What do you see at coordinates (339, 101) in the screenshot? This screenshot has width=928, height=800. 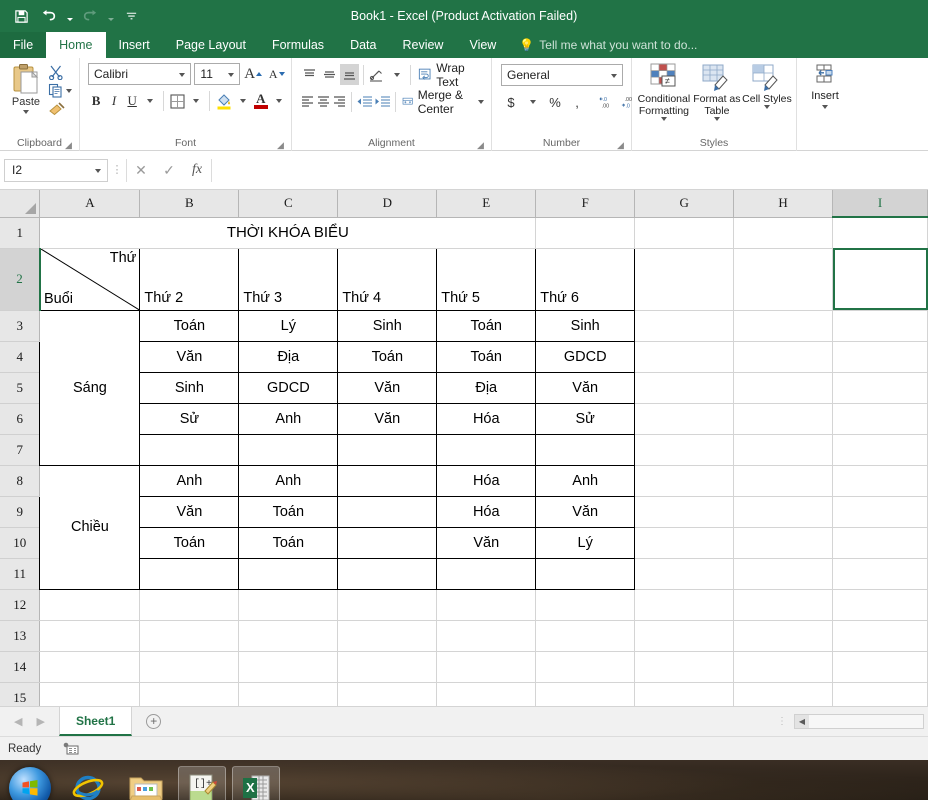 I see `align-right-button` at bounding box center [339, 101].